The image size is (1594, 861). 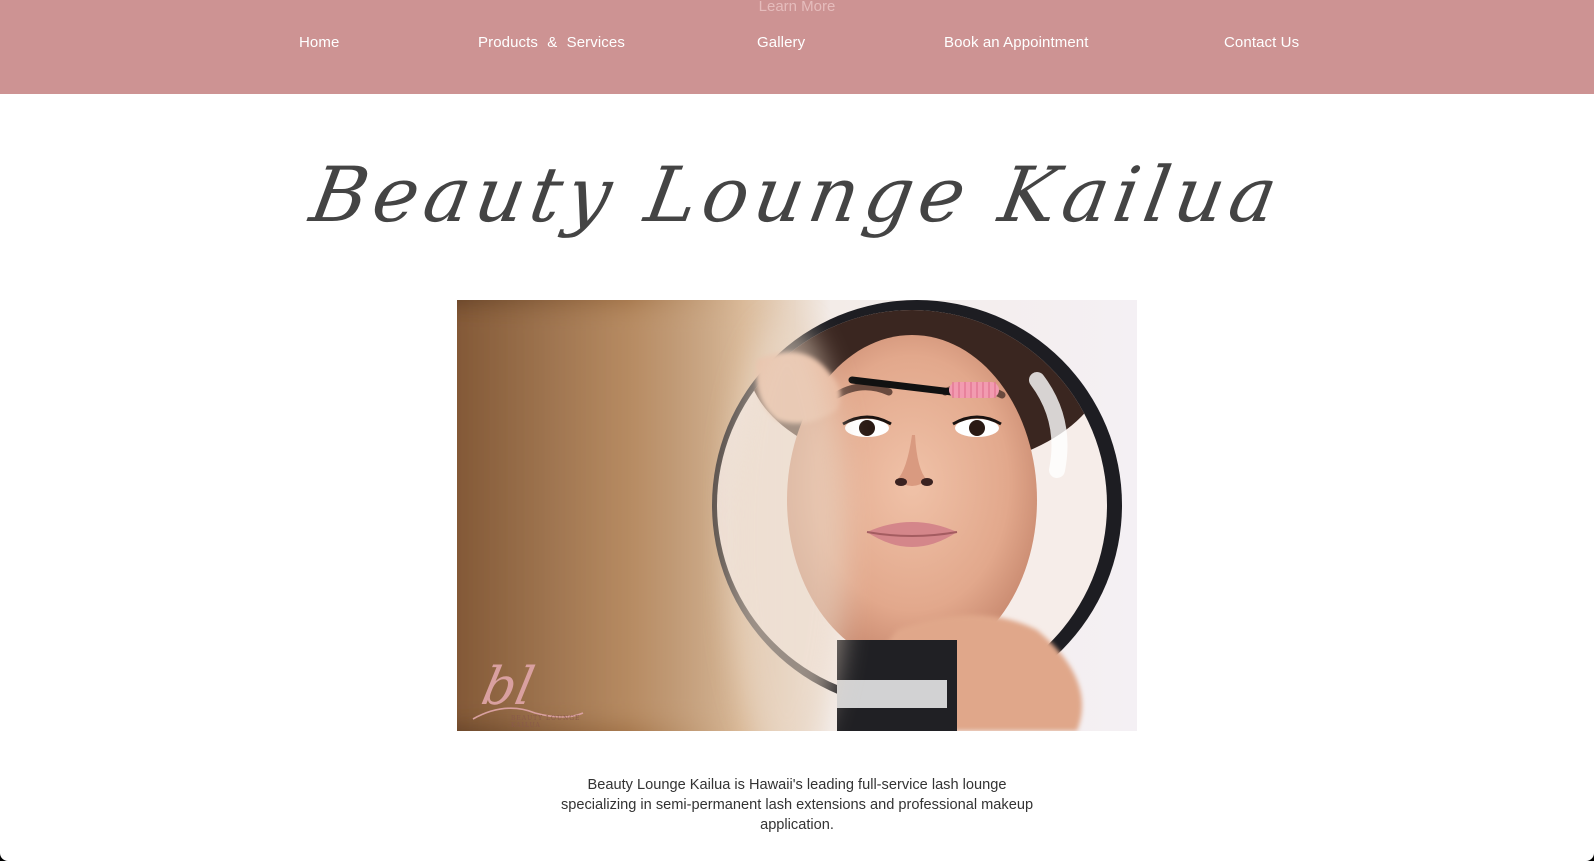 I want to click on site-title: Beauty Lounge Kailua, so click(x=797, y=194).